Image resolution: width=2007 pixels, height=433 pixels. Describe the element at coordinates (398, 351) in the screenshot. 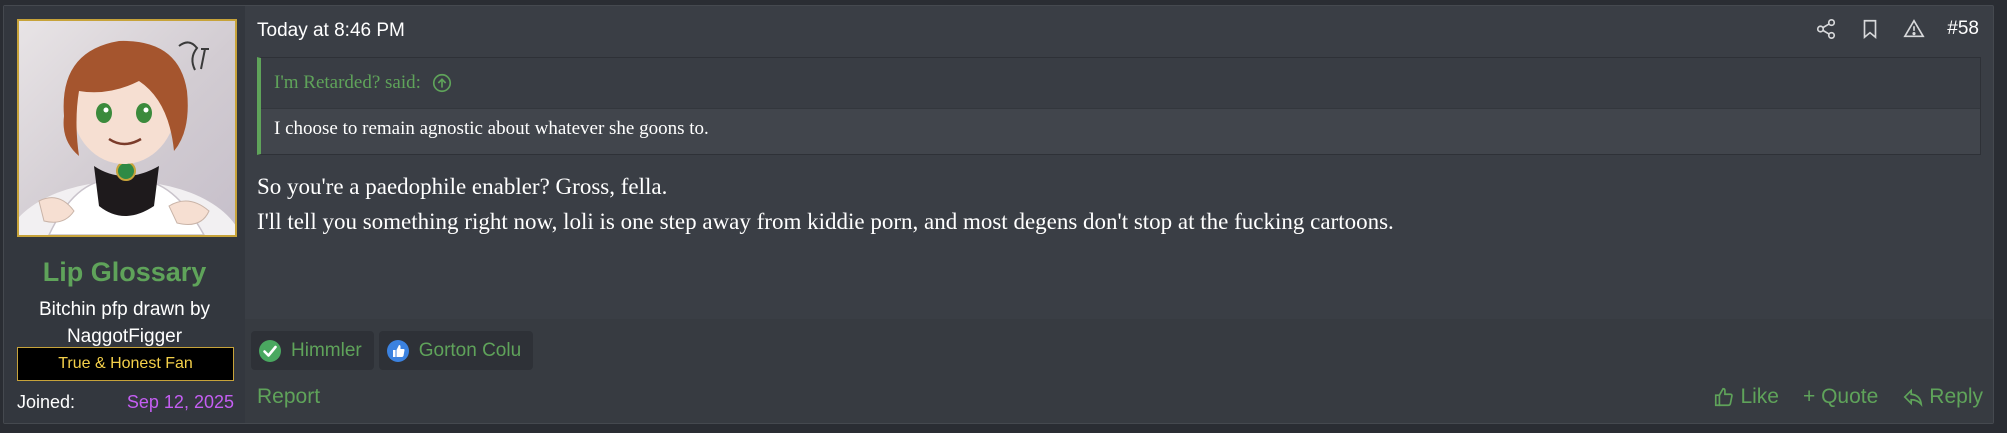

I see `thumbs-up-icon` at that location.